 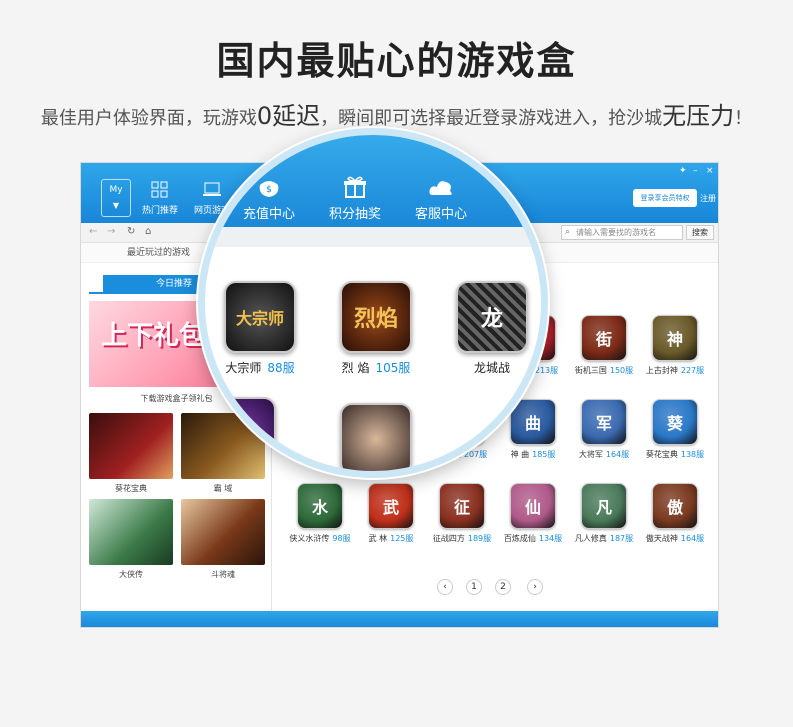 I want to click on lens-game-shenjiang, so click(x=376, y=437).